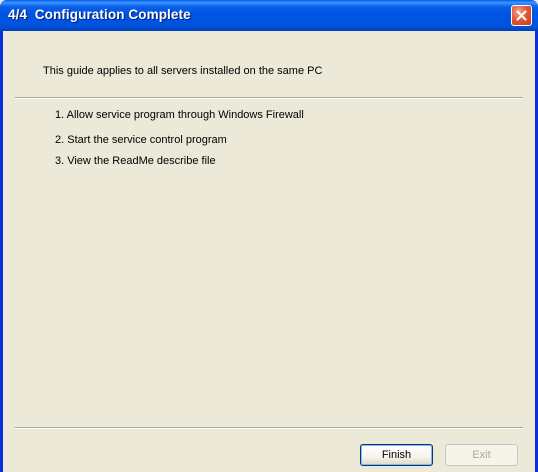  What do you see at coordinates (269, 15) in the screenshot?
I see `title-bar: 4/4 Configuration Complete` at bounding box center [269, 15].